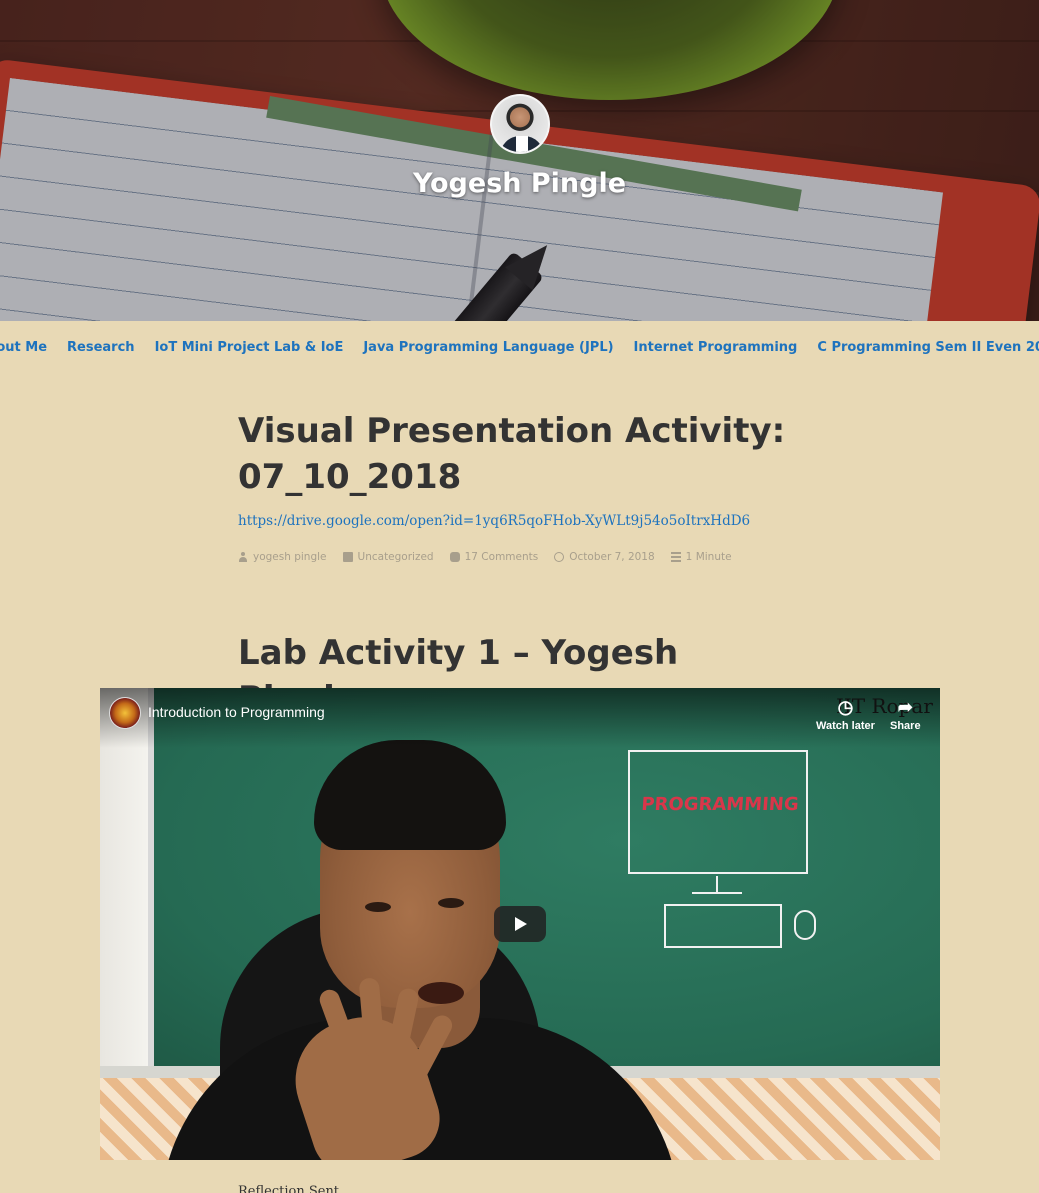 The image size is (1039, 1193). What do you see at coordinates (282, 557) in the screenshot?
I see `meta-author: yogesh pingle` at bounding box center [282, 557].